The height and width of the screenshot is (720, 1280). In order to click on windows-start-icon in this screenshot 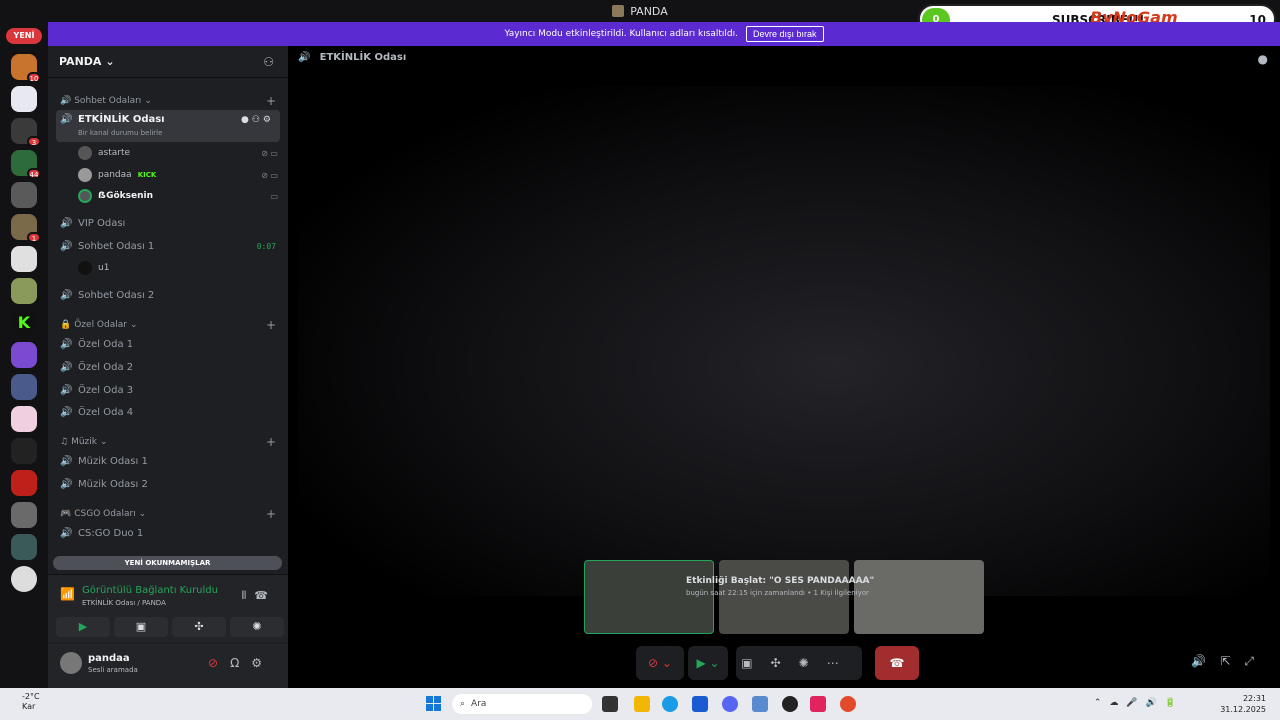, I will do `click(433, 703)`.